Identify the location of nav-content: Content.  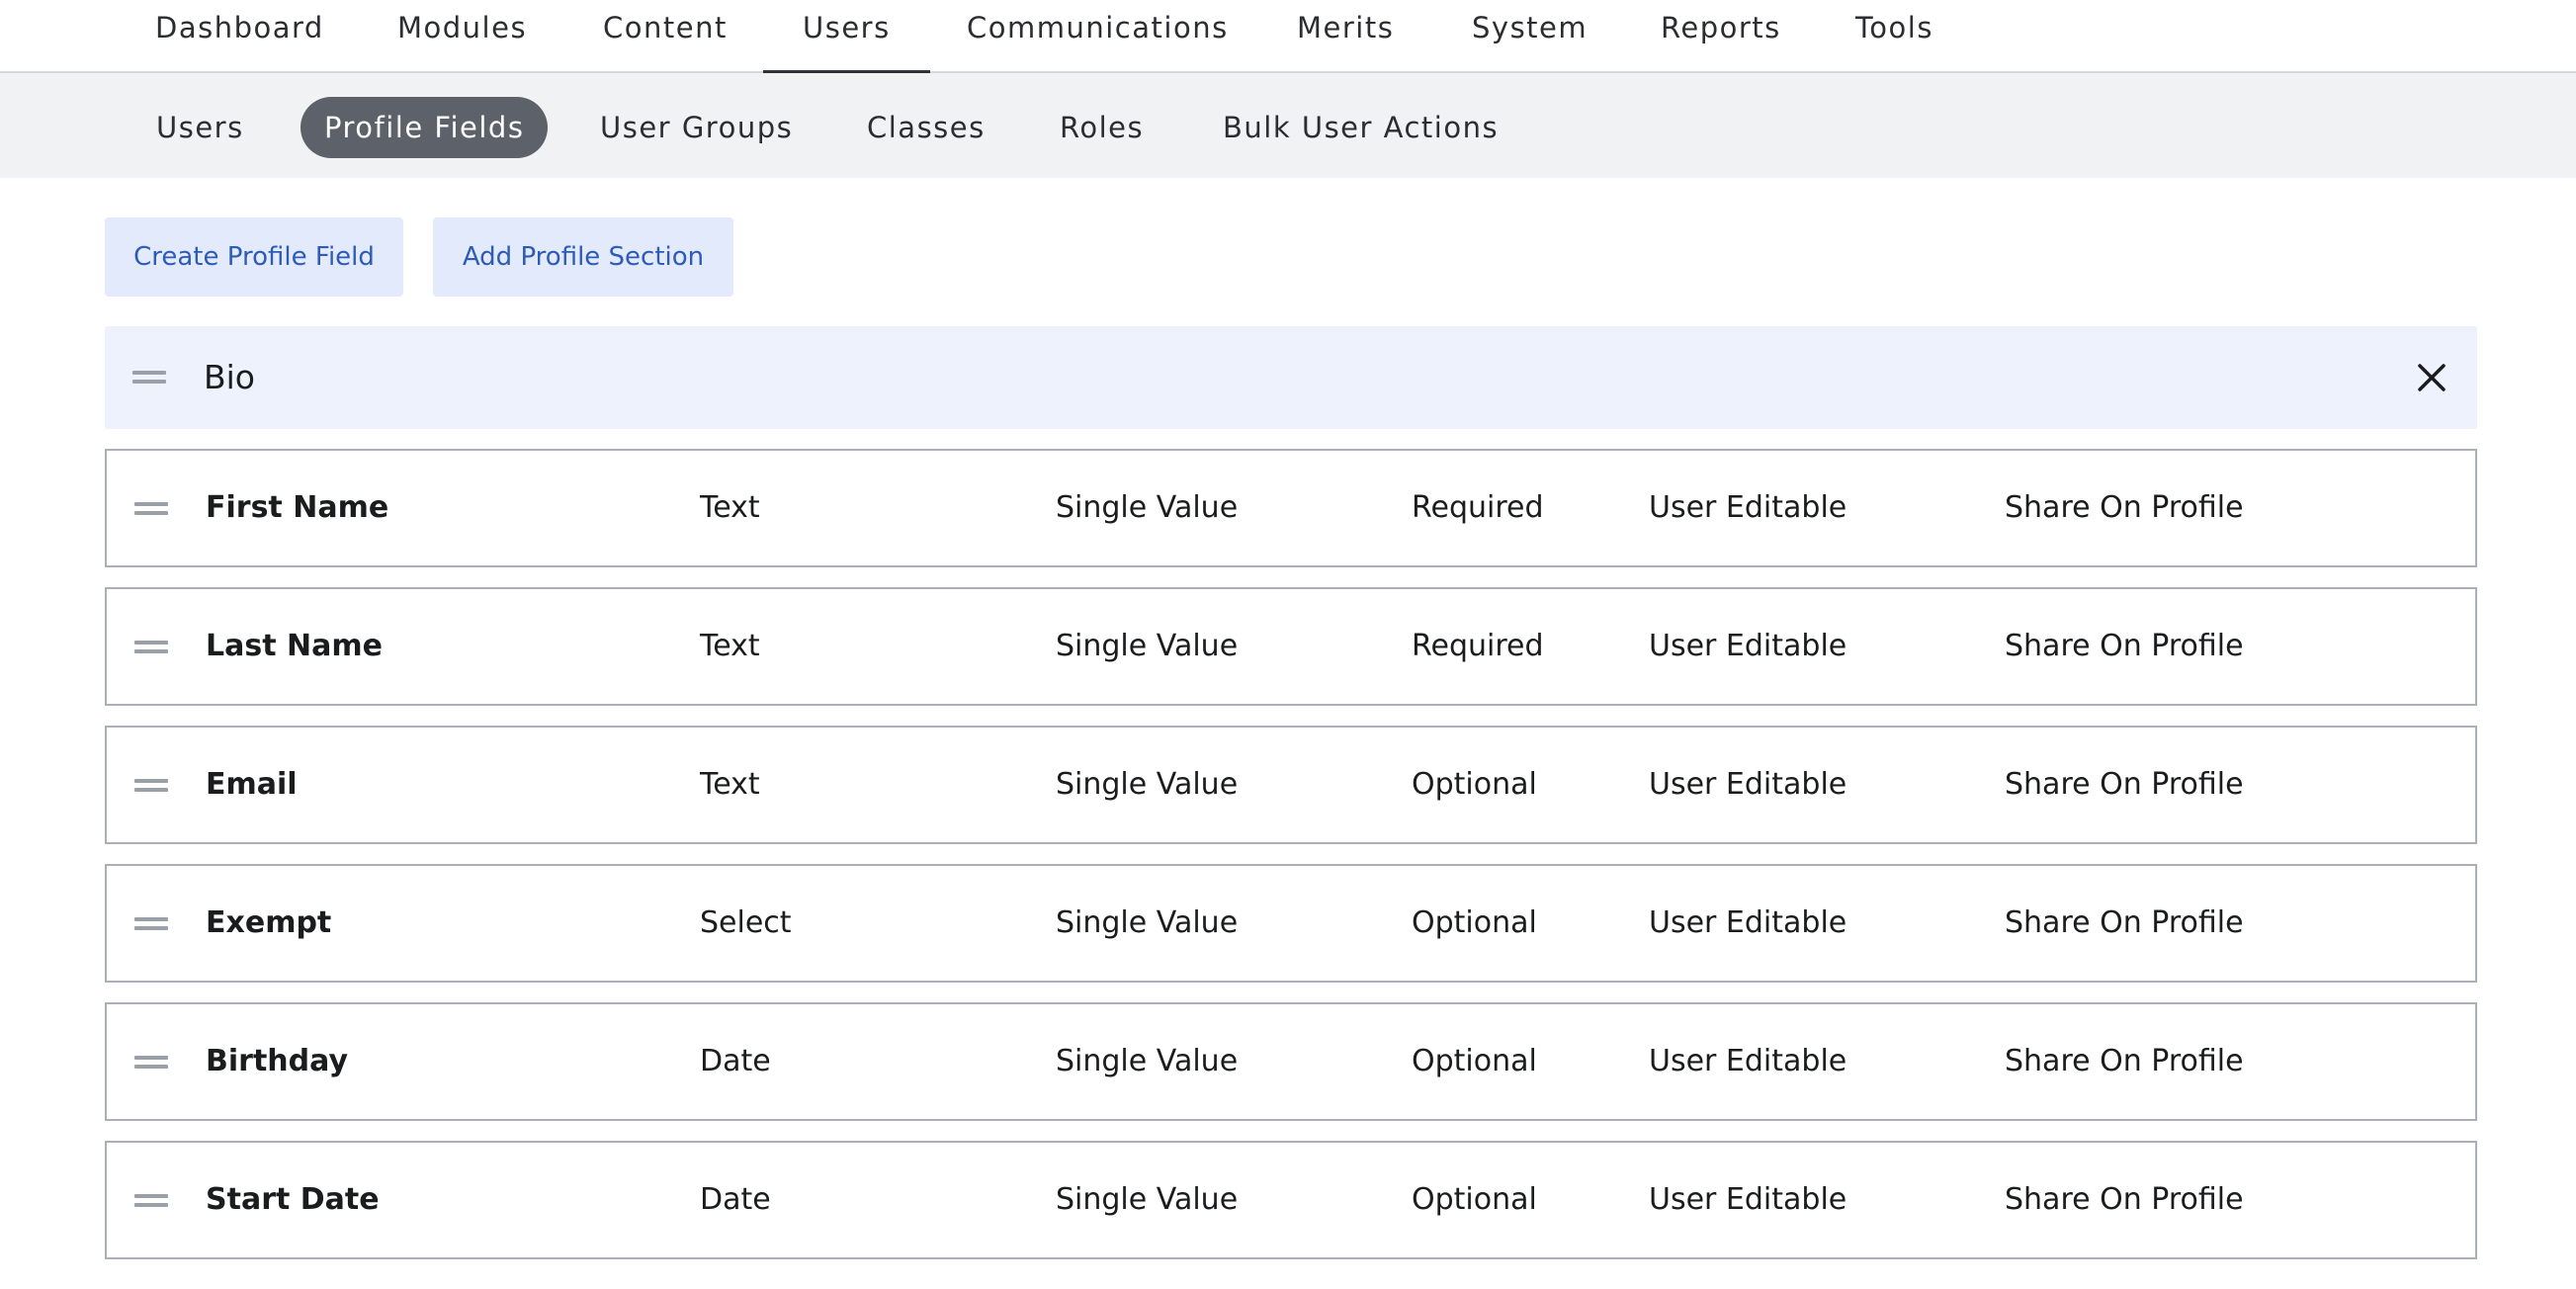
(665, 36).